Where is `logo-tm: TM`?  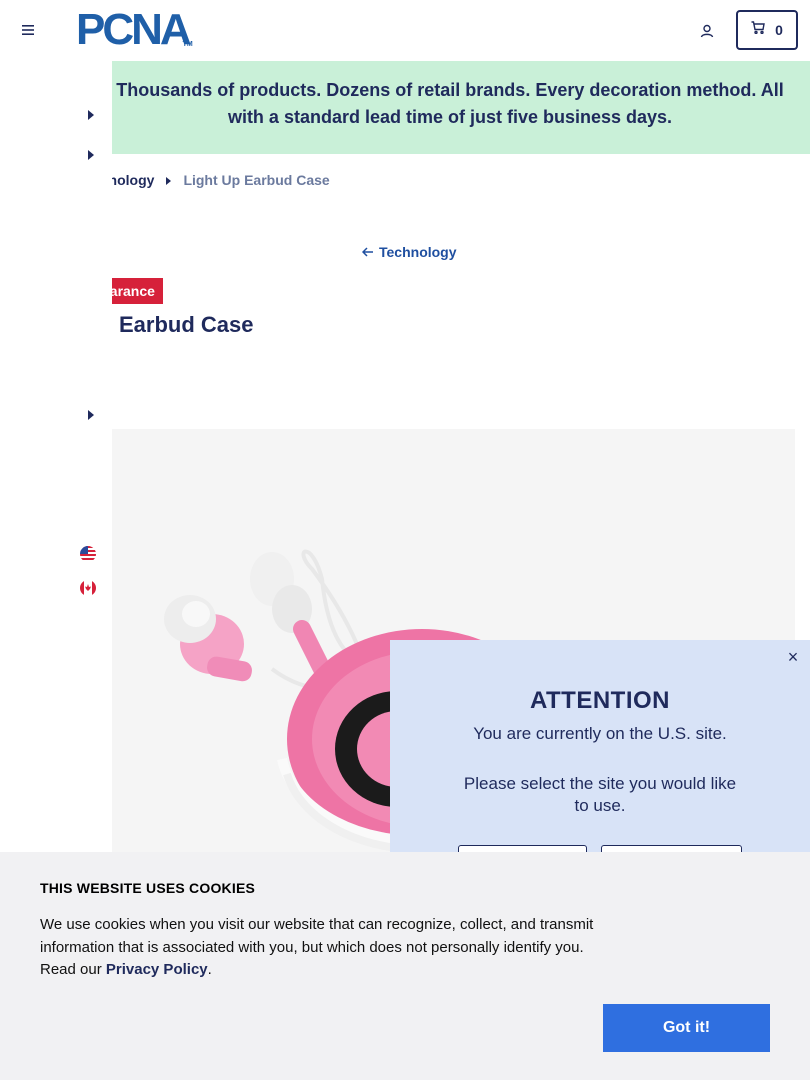
logo-tm: TM is located at coordinates (187, 44).